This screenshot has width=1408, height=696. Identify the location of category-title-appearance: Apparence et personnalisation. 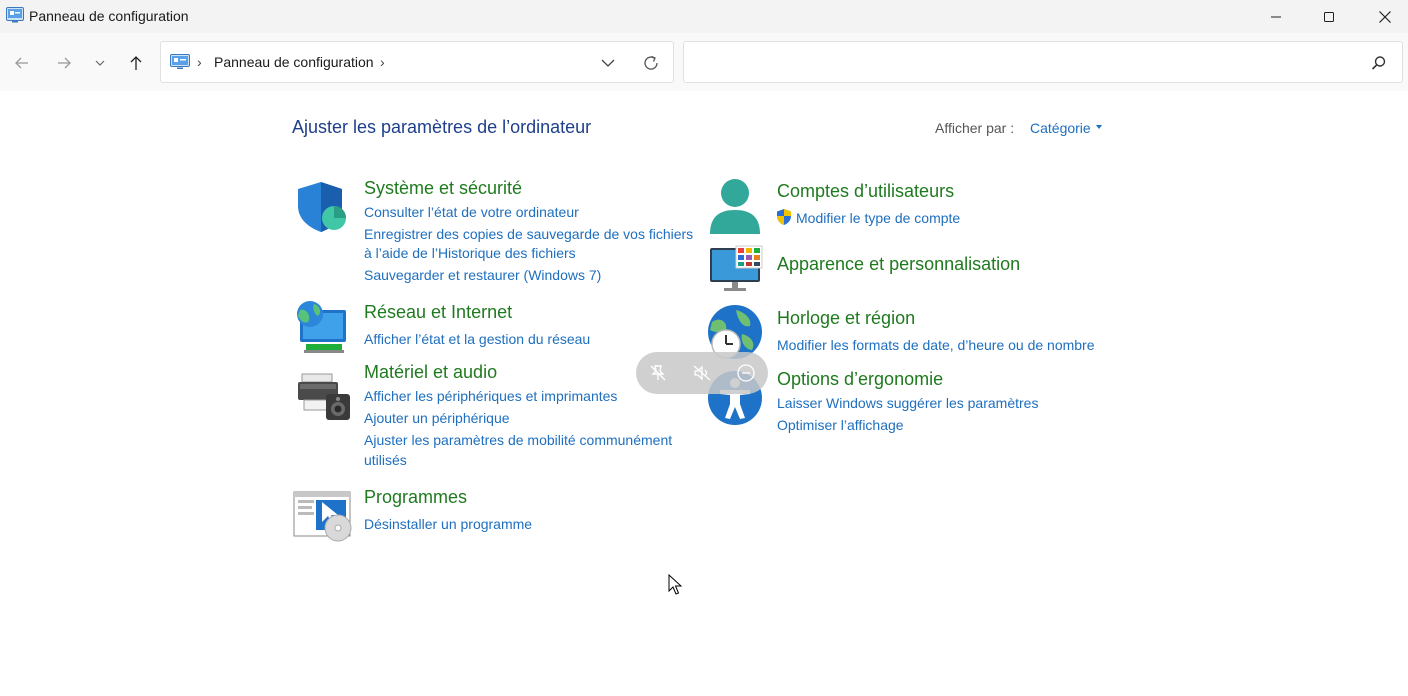
(898, 264).